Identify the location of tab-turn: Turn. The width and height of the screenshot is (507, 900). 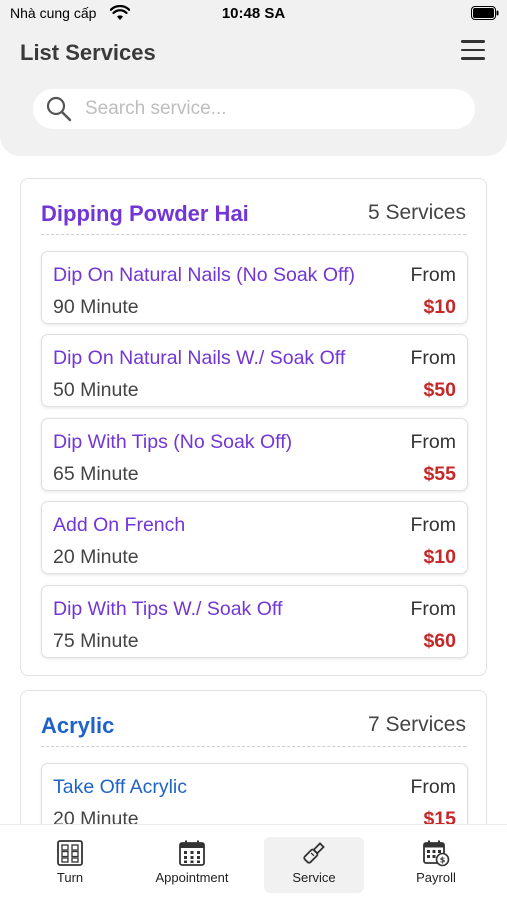
(70, 865).